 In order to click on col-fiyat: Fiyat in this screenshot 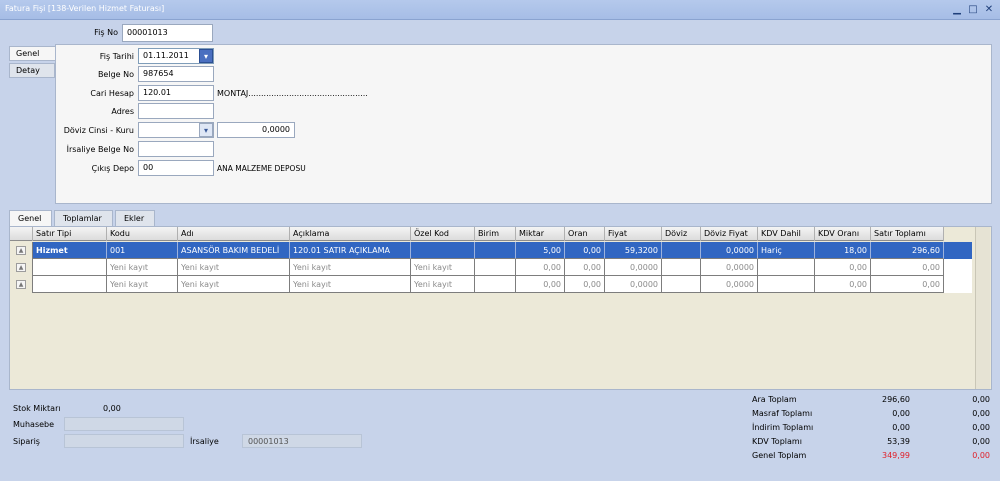, I will do `click(633, 234)`.